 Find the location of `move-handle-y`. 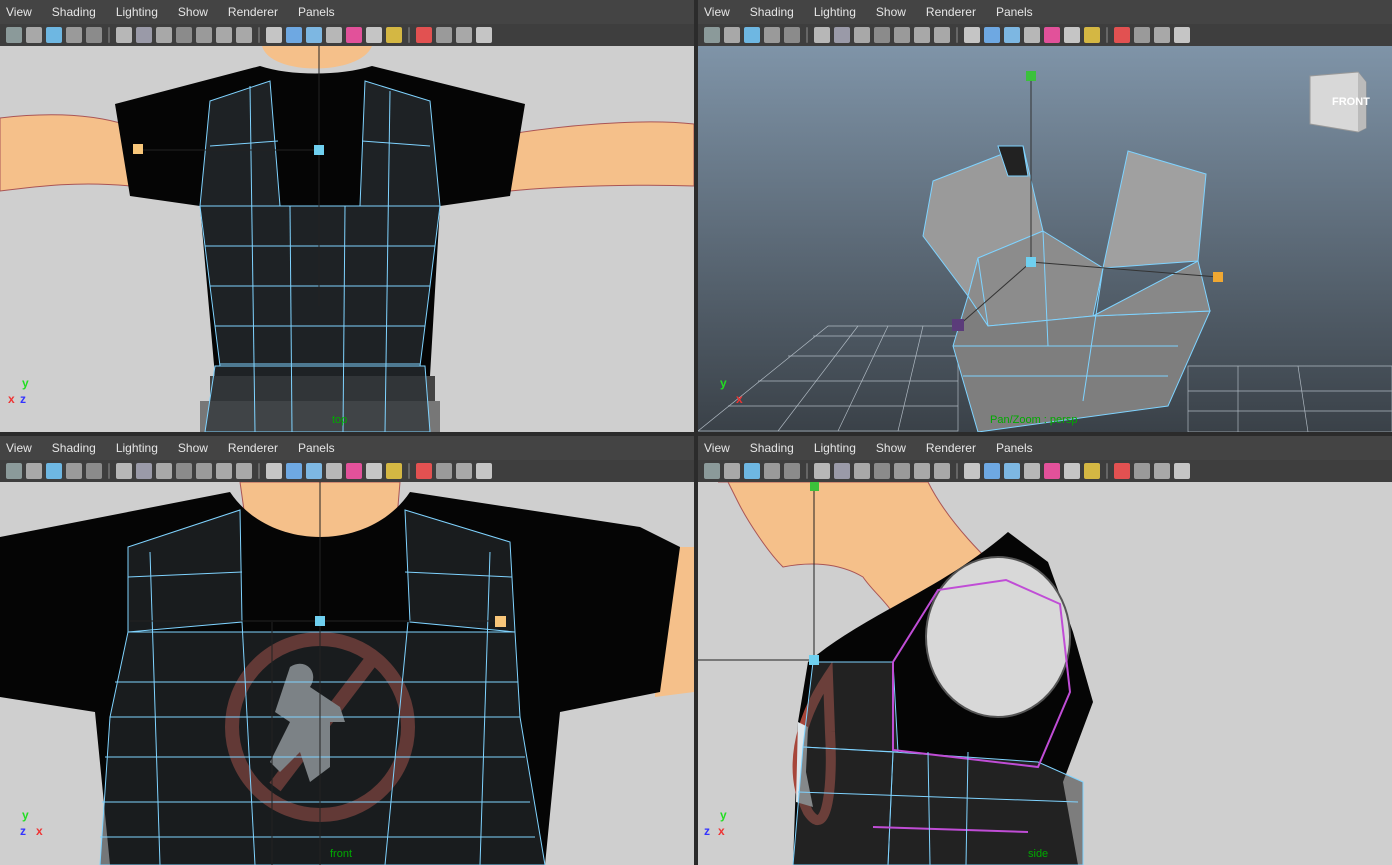

move-handle-y is located at coordinates (1031, 76).